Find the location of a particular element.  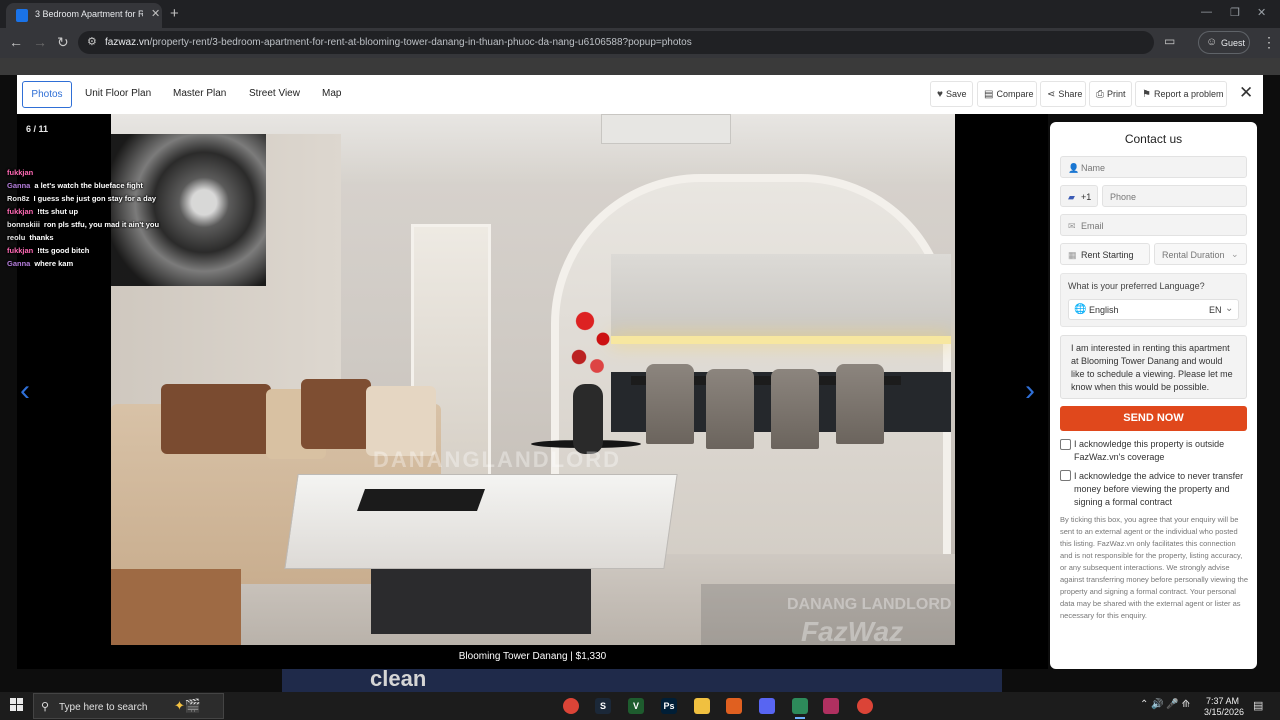

close-gallery-icon: ✕ is located at coordinates (1246, 93).